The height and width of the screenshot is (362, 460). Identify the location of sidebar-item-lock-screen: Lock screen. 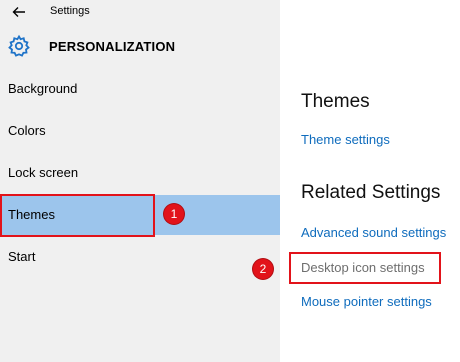
(140, 173).